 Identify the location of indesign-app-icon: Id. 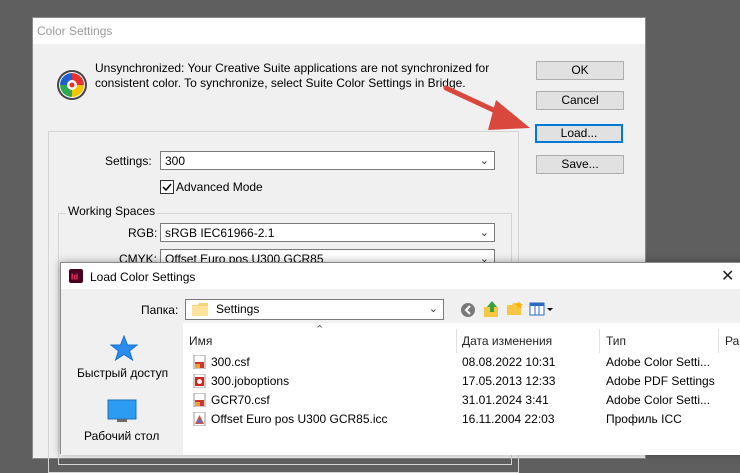
(76, 276).